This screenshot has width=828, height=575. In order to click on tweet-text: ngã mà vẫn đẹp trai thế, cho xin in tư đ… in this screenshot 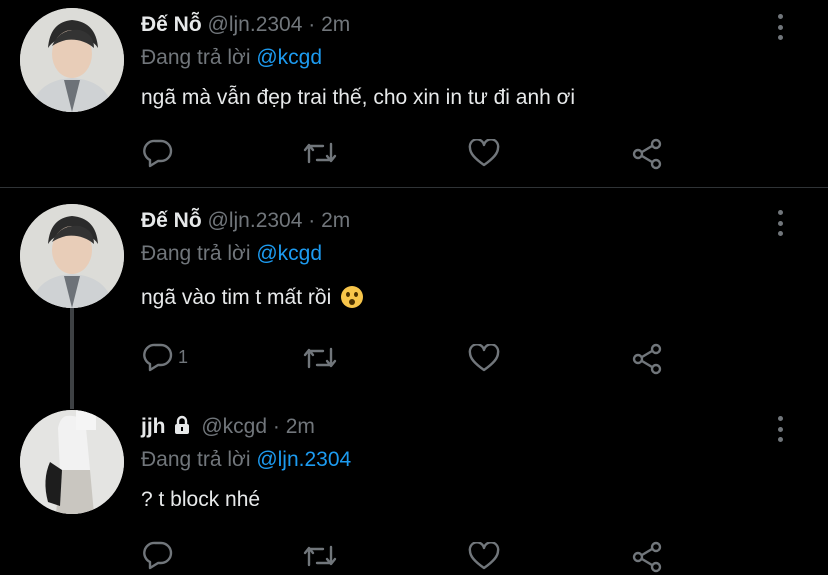, I will do `click(358, 97)`.